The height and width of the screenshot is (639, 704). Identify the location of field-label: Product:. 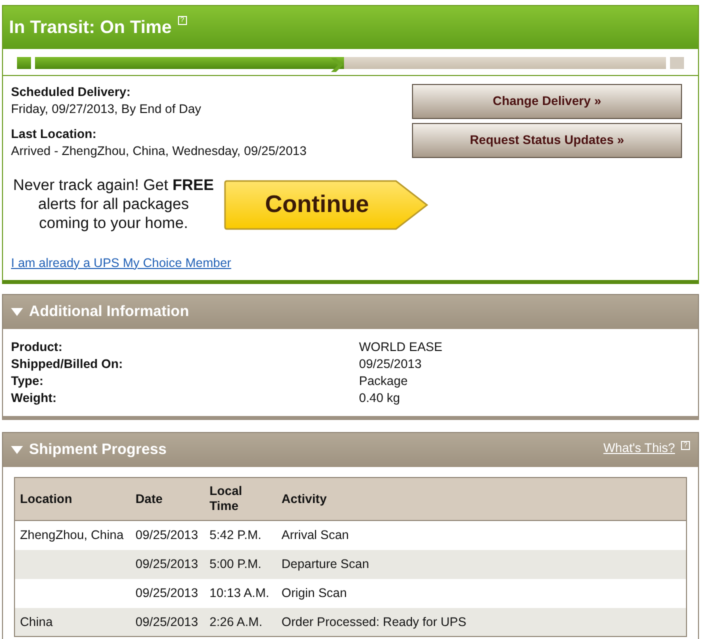
(37, 347).